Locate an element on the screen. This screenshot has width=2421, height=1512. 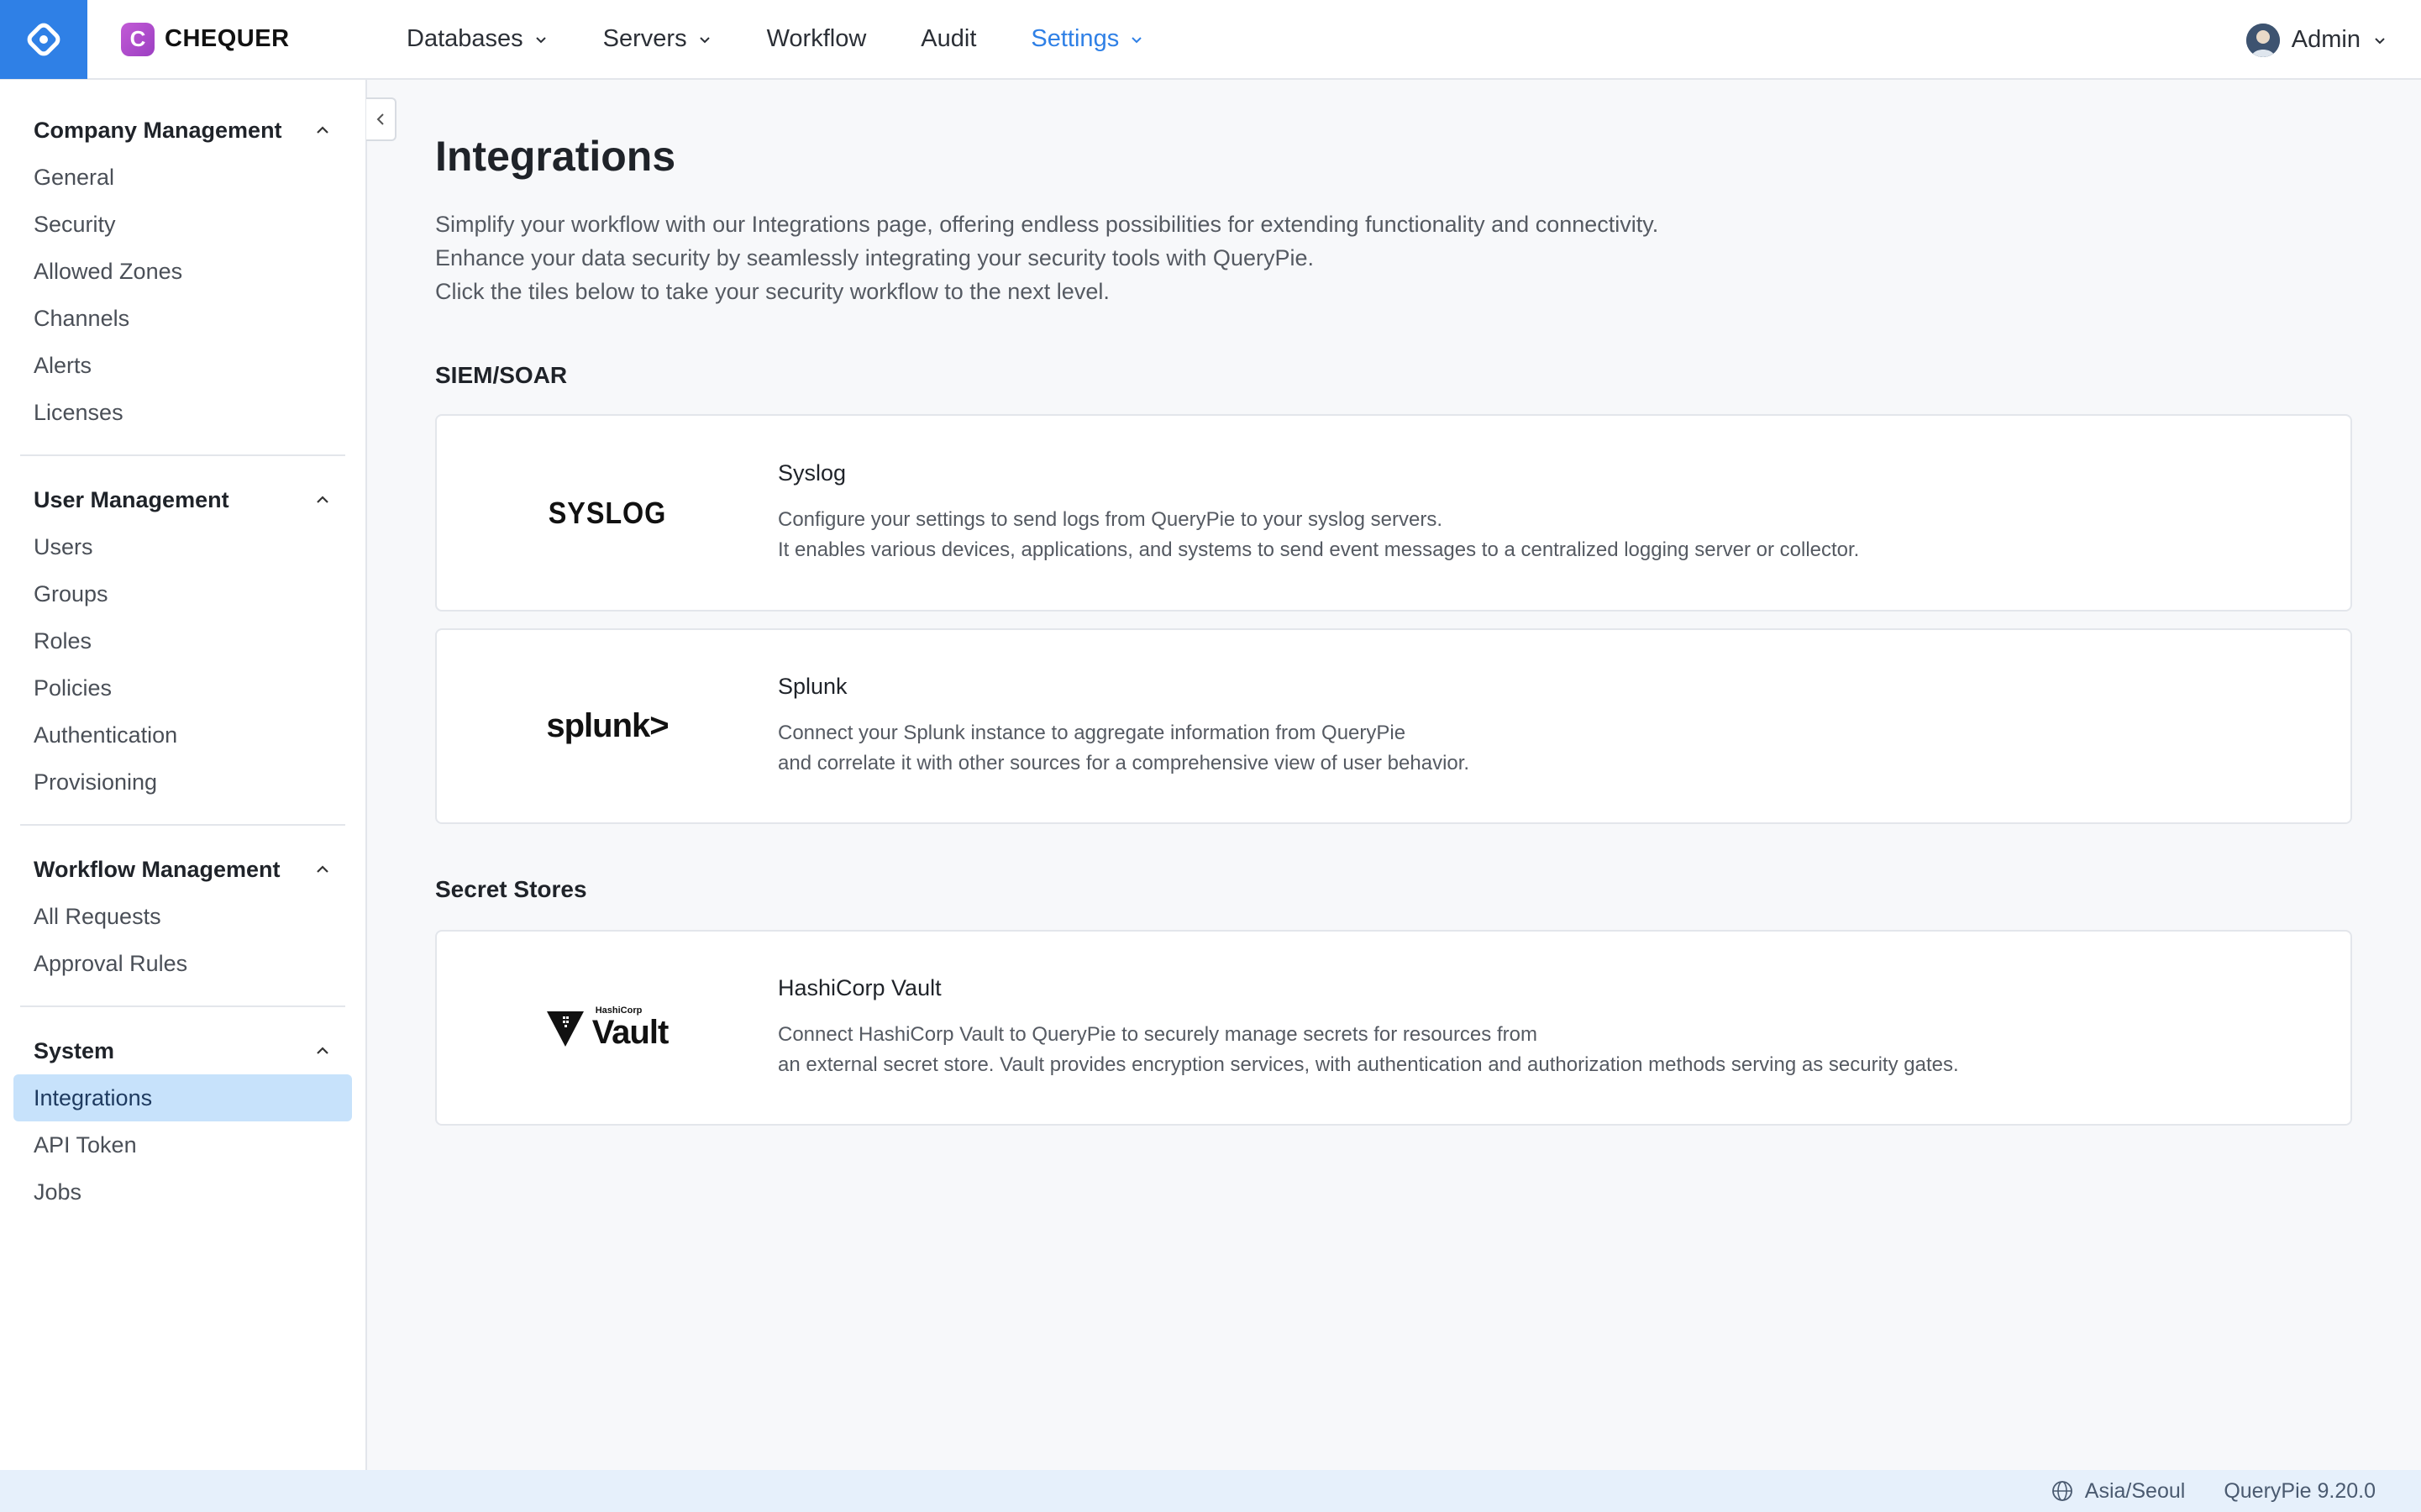
sidebar-item-integrations: Integrations is located at coordinates (182, 1097).